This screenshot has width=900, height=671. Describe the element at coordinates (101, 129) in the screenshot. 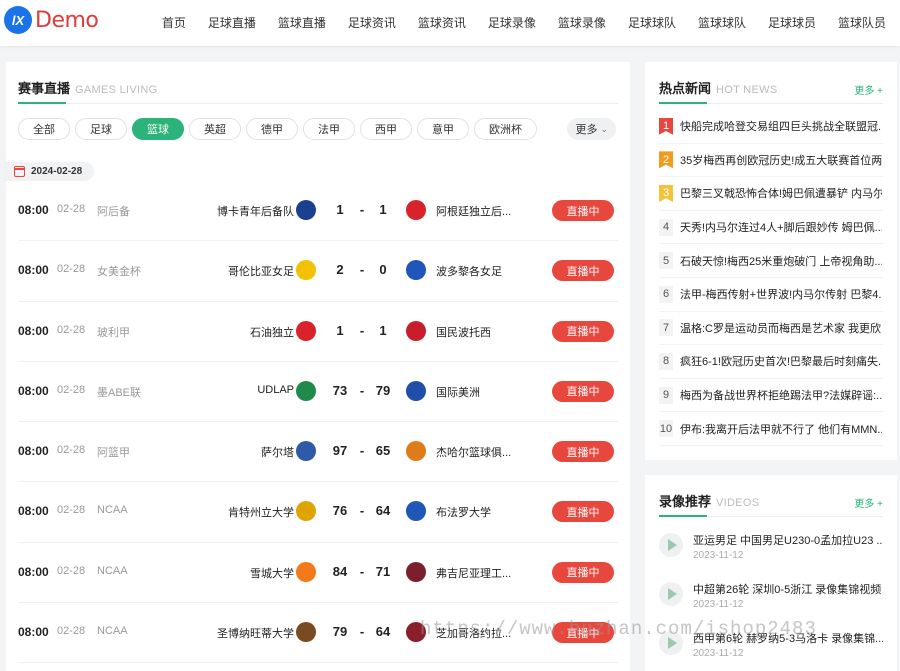

I see `filter-chip-football: 足球` at that location.